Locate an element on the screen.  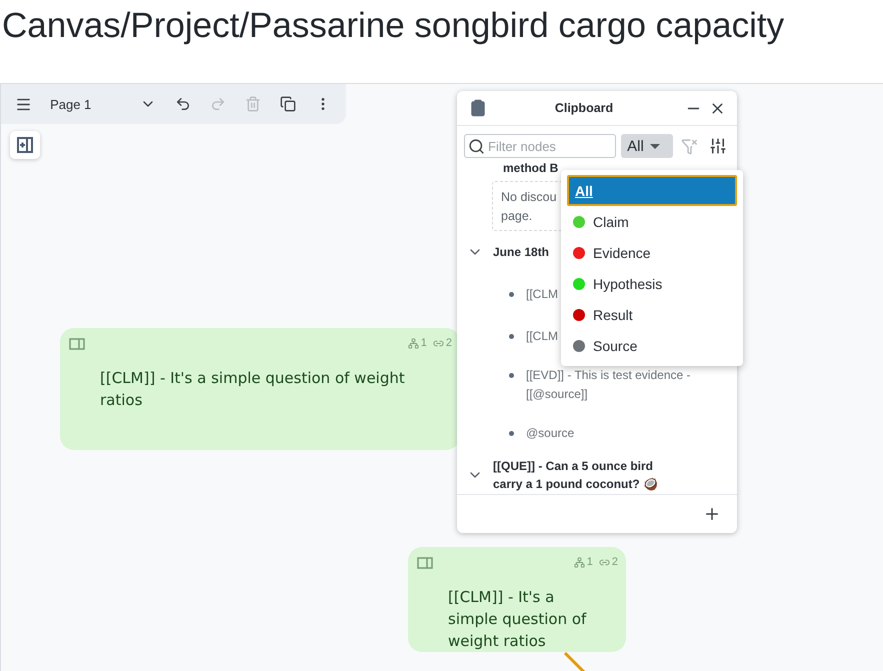
page-title: Canvas/Project/Passarine songbird cargo capacity is located at coordinates (393, 26).